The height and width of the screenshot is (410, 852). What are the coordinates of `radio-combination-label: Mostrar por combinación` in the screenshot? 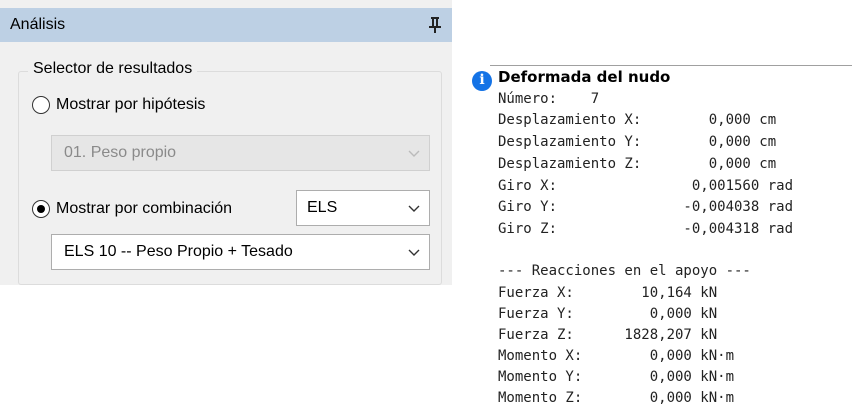 It's located at (144, 209).